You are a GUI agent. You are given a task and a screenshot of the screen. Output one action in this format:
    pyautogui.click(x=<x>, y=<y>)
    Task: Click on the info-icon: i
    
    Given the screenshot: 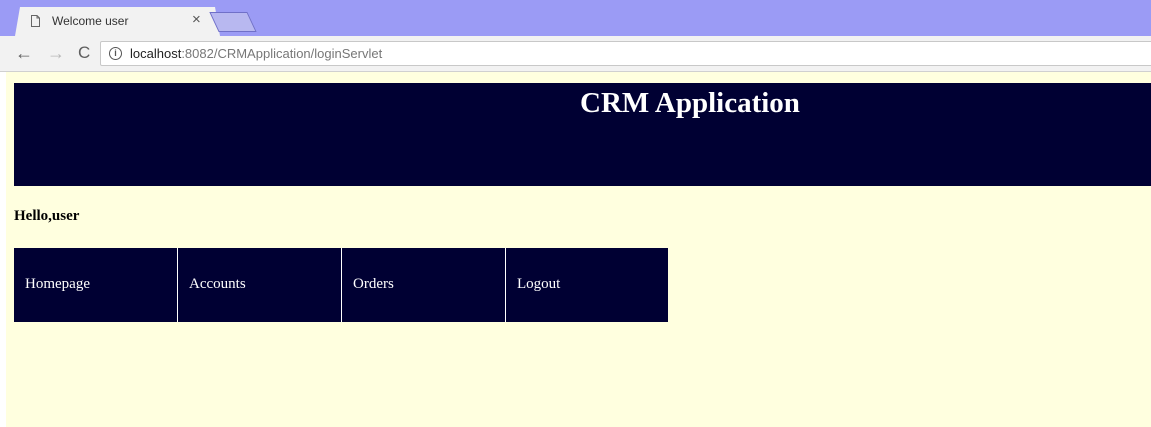 What is the action you would take?
    pyautogui.click(x=115, y=53)
    